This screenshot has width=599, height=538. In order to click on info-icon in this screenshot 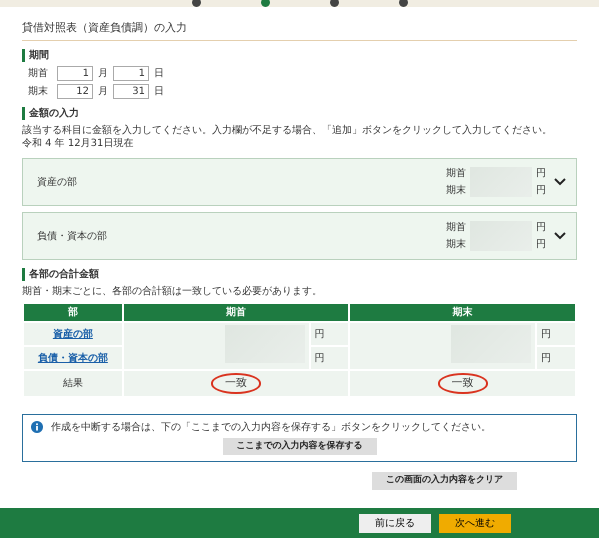, I will do `click(37, 427)`.